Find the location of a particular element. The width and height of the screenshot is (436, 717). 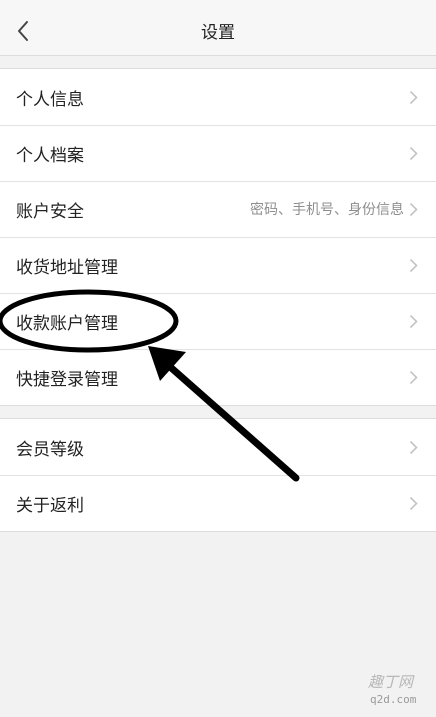

settings-item-shipping-address: 收货地址管理 is located at coordinates (218, 265).